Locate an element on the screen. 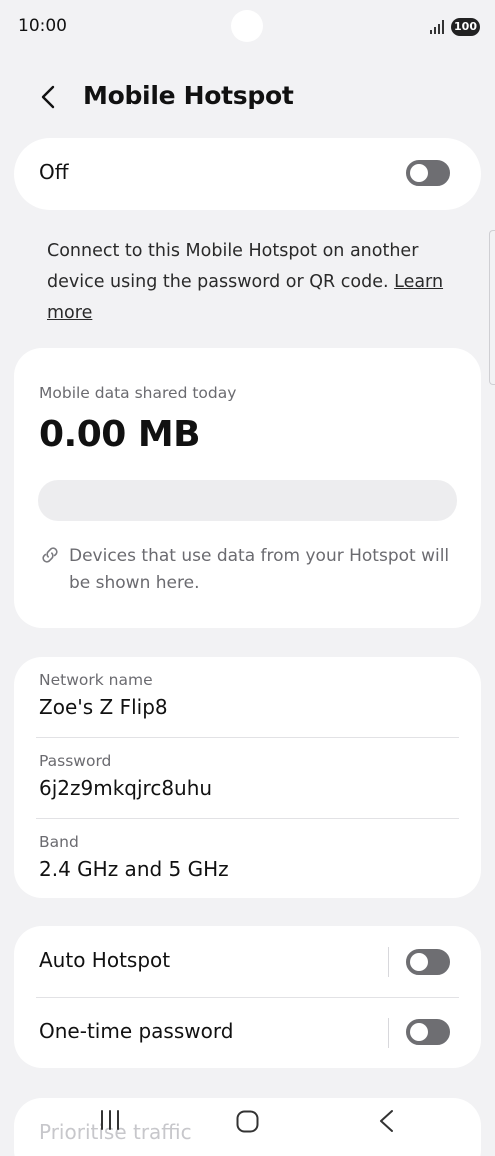 This screenshot has width=495, height=1156. network-name-value: Zoe's Z Flip8 is located at coordinates (103, 707).